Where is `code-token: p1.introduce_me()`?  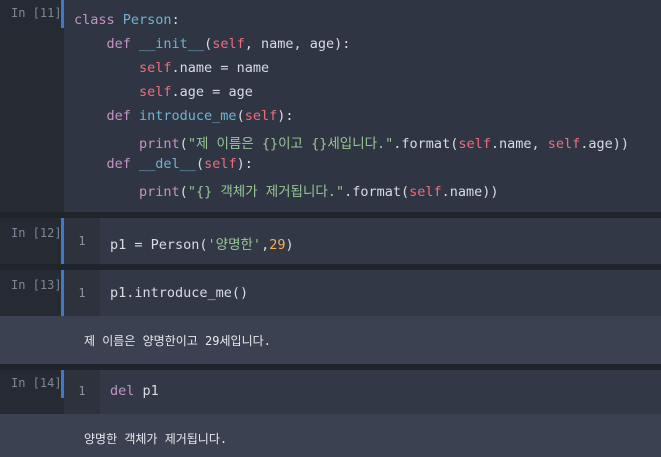
code-token: p1.introduce_me() is located at coordinates (179, 293).